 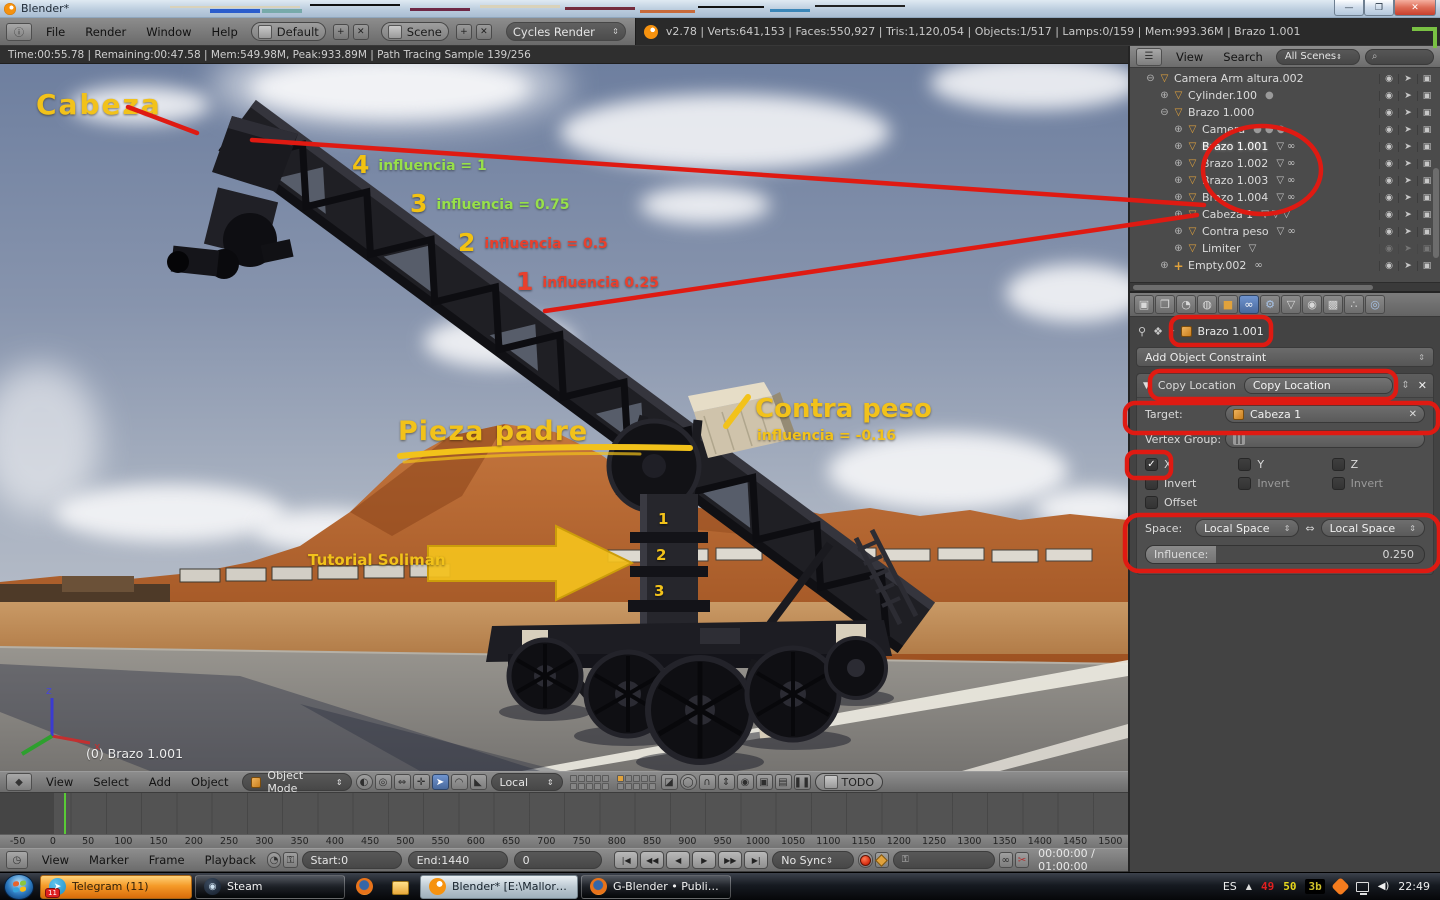 I want to click on menu-window: Window, so click(x=168, y=32).